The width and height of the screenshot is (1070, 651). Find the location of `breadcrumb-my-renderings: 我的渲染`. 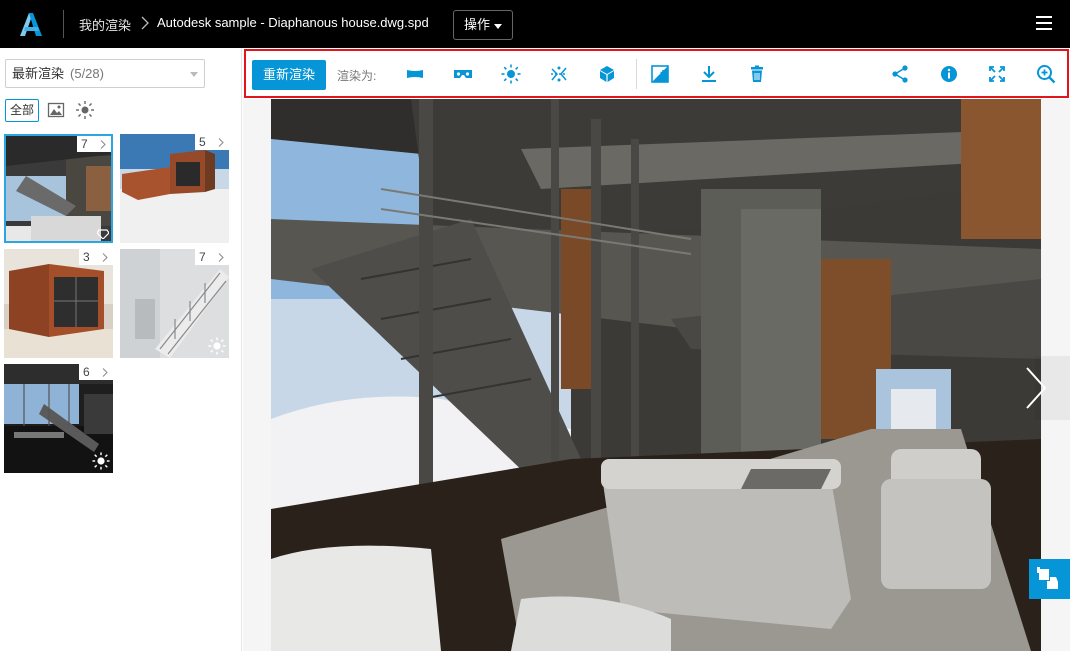

breadcrumb-my-renderings: 我的渲染 is located at coordinates (105, 24).